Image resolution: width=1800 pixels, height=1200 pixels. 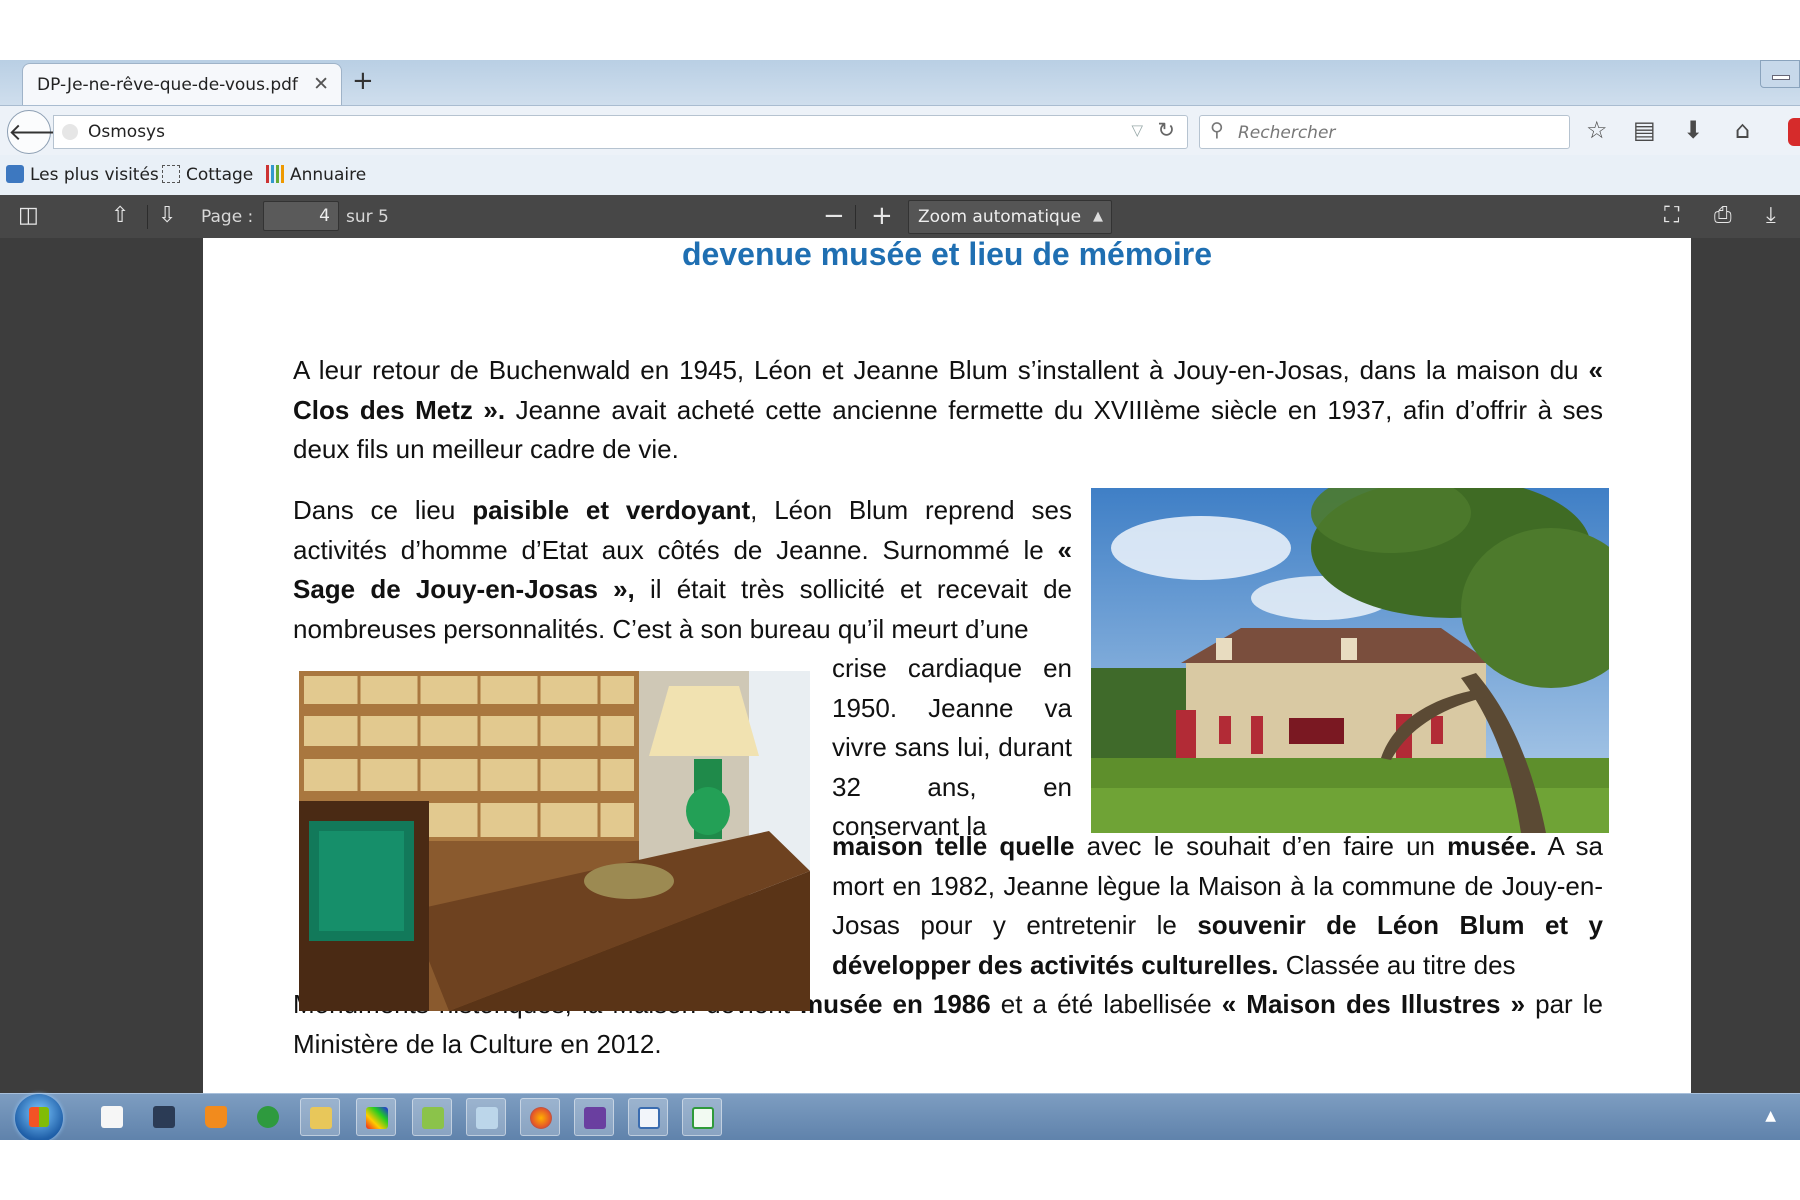 I want to click on tab-pdf: DP-Je-ne-rêve-que-de-vous.pdf ✕, so click(x=182, y=84).